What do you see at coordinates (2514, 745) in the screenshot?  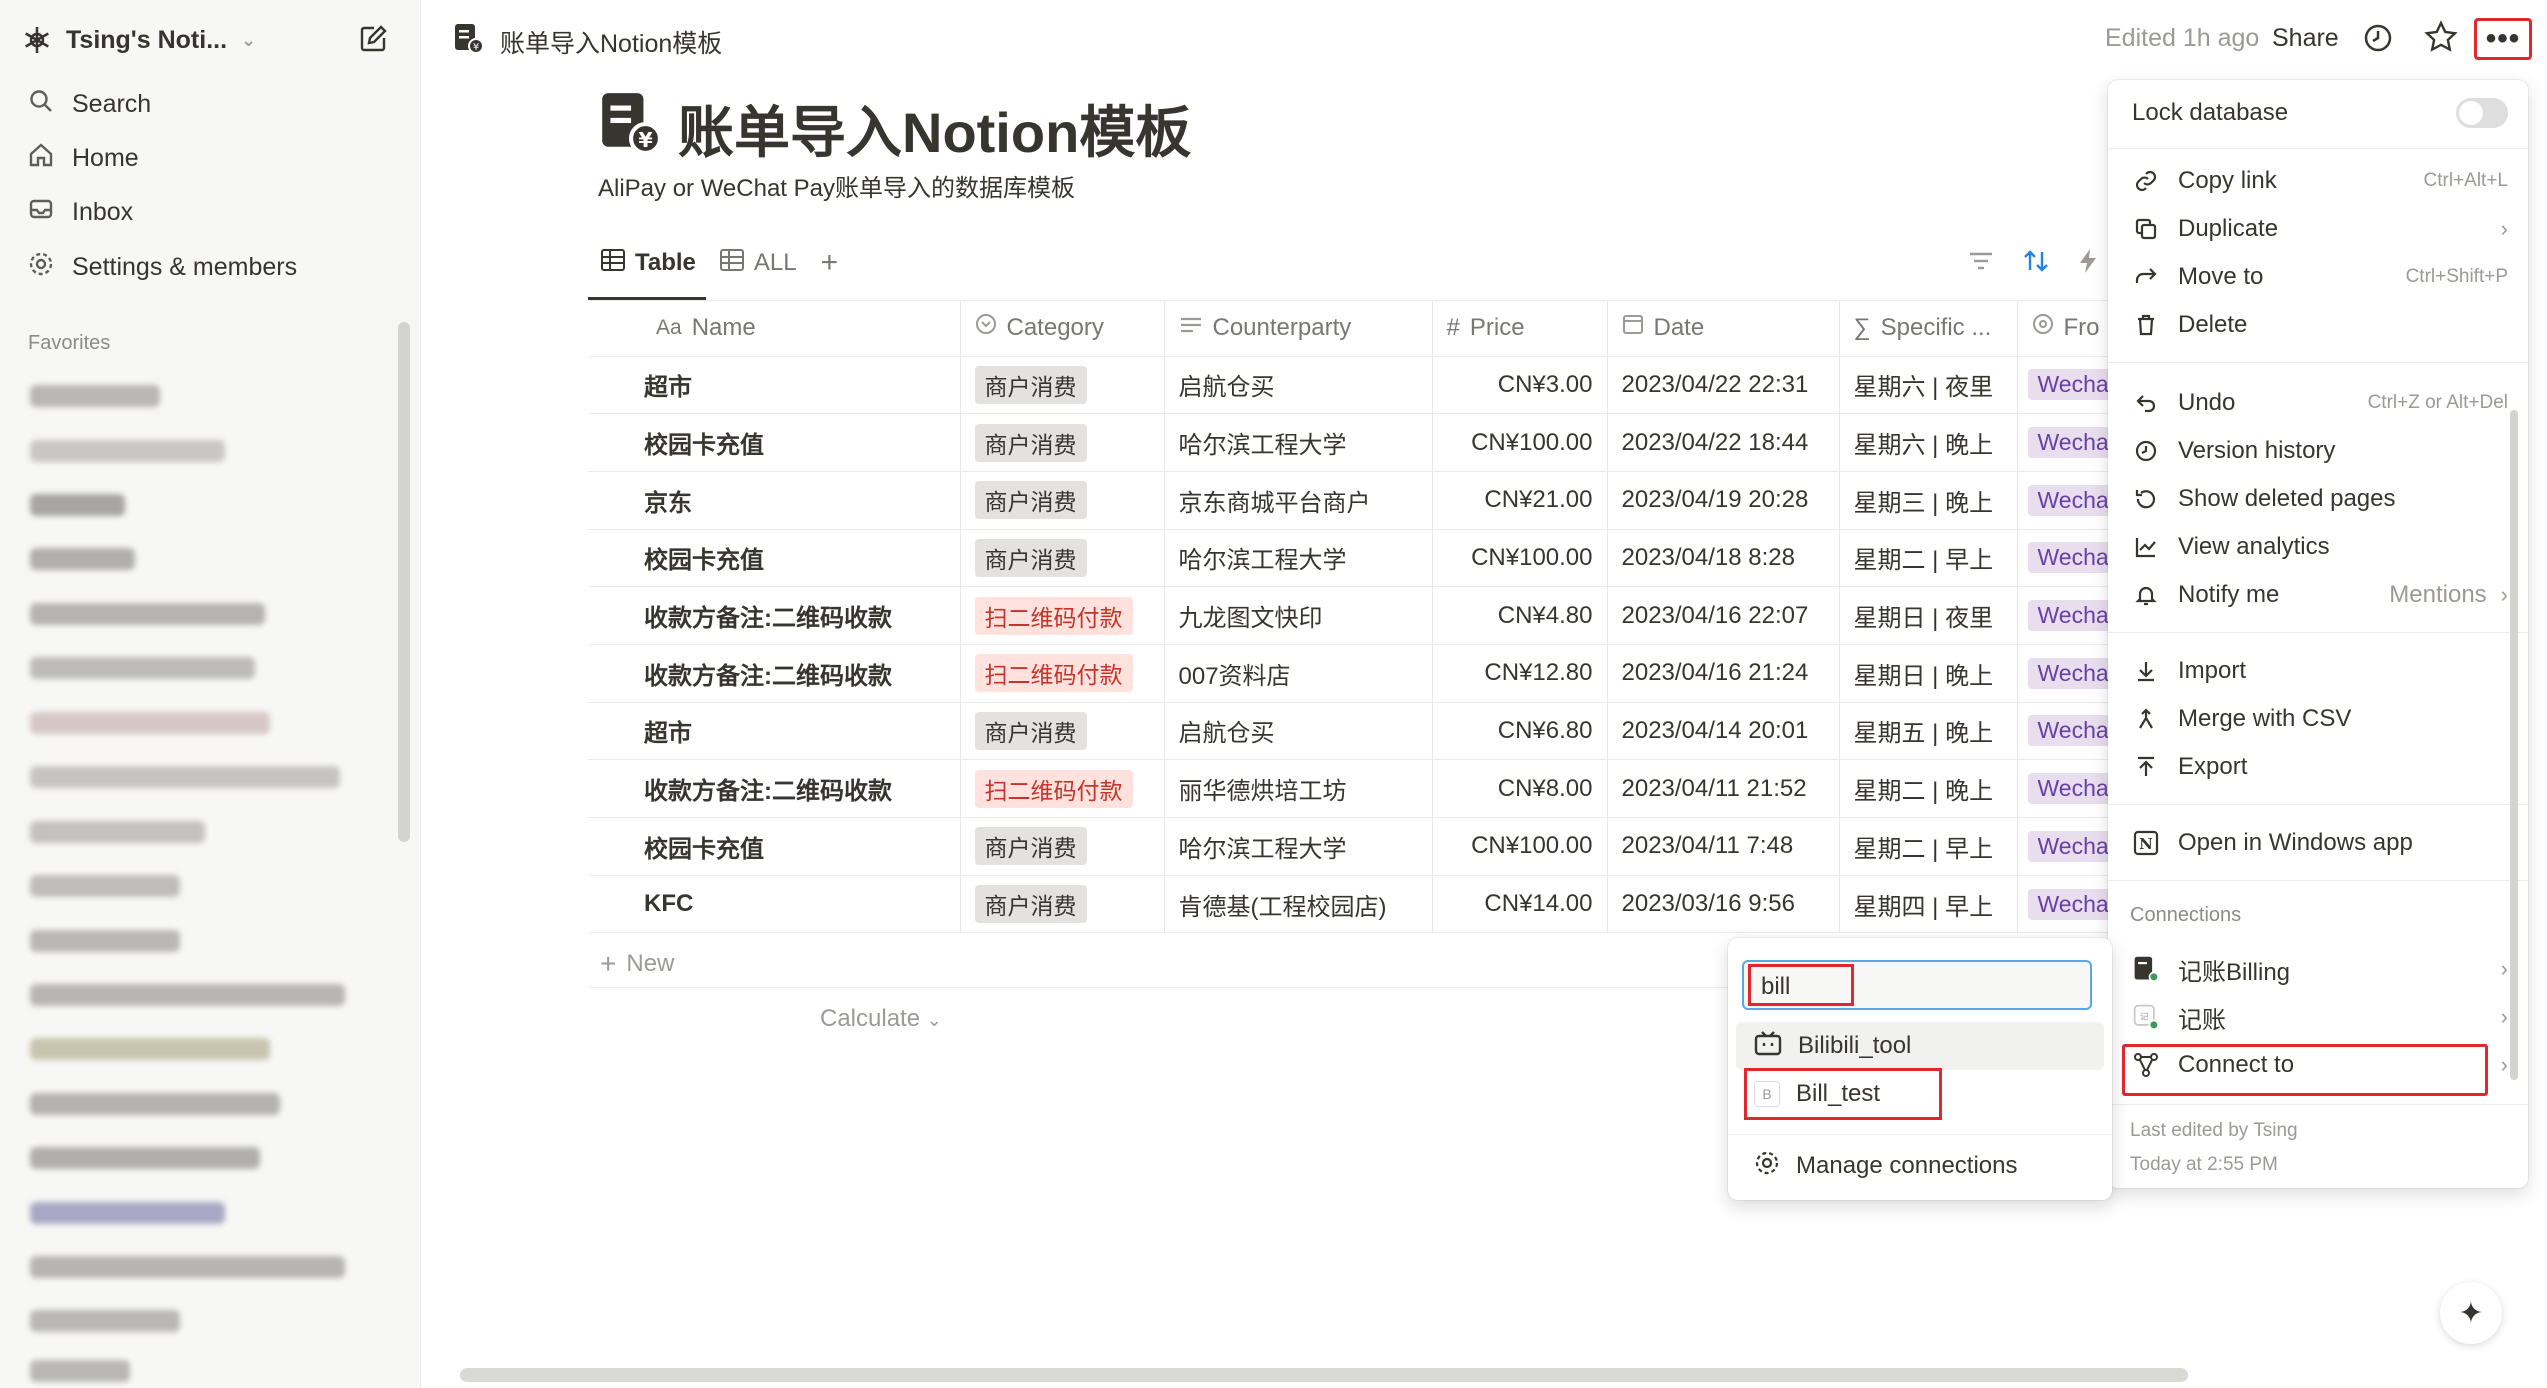 I see `menu-scrollbar` at bounding box center [2514, 745].